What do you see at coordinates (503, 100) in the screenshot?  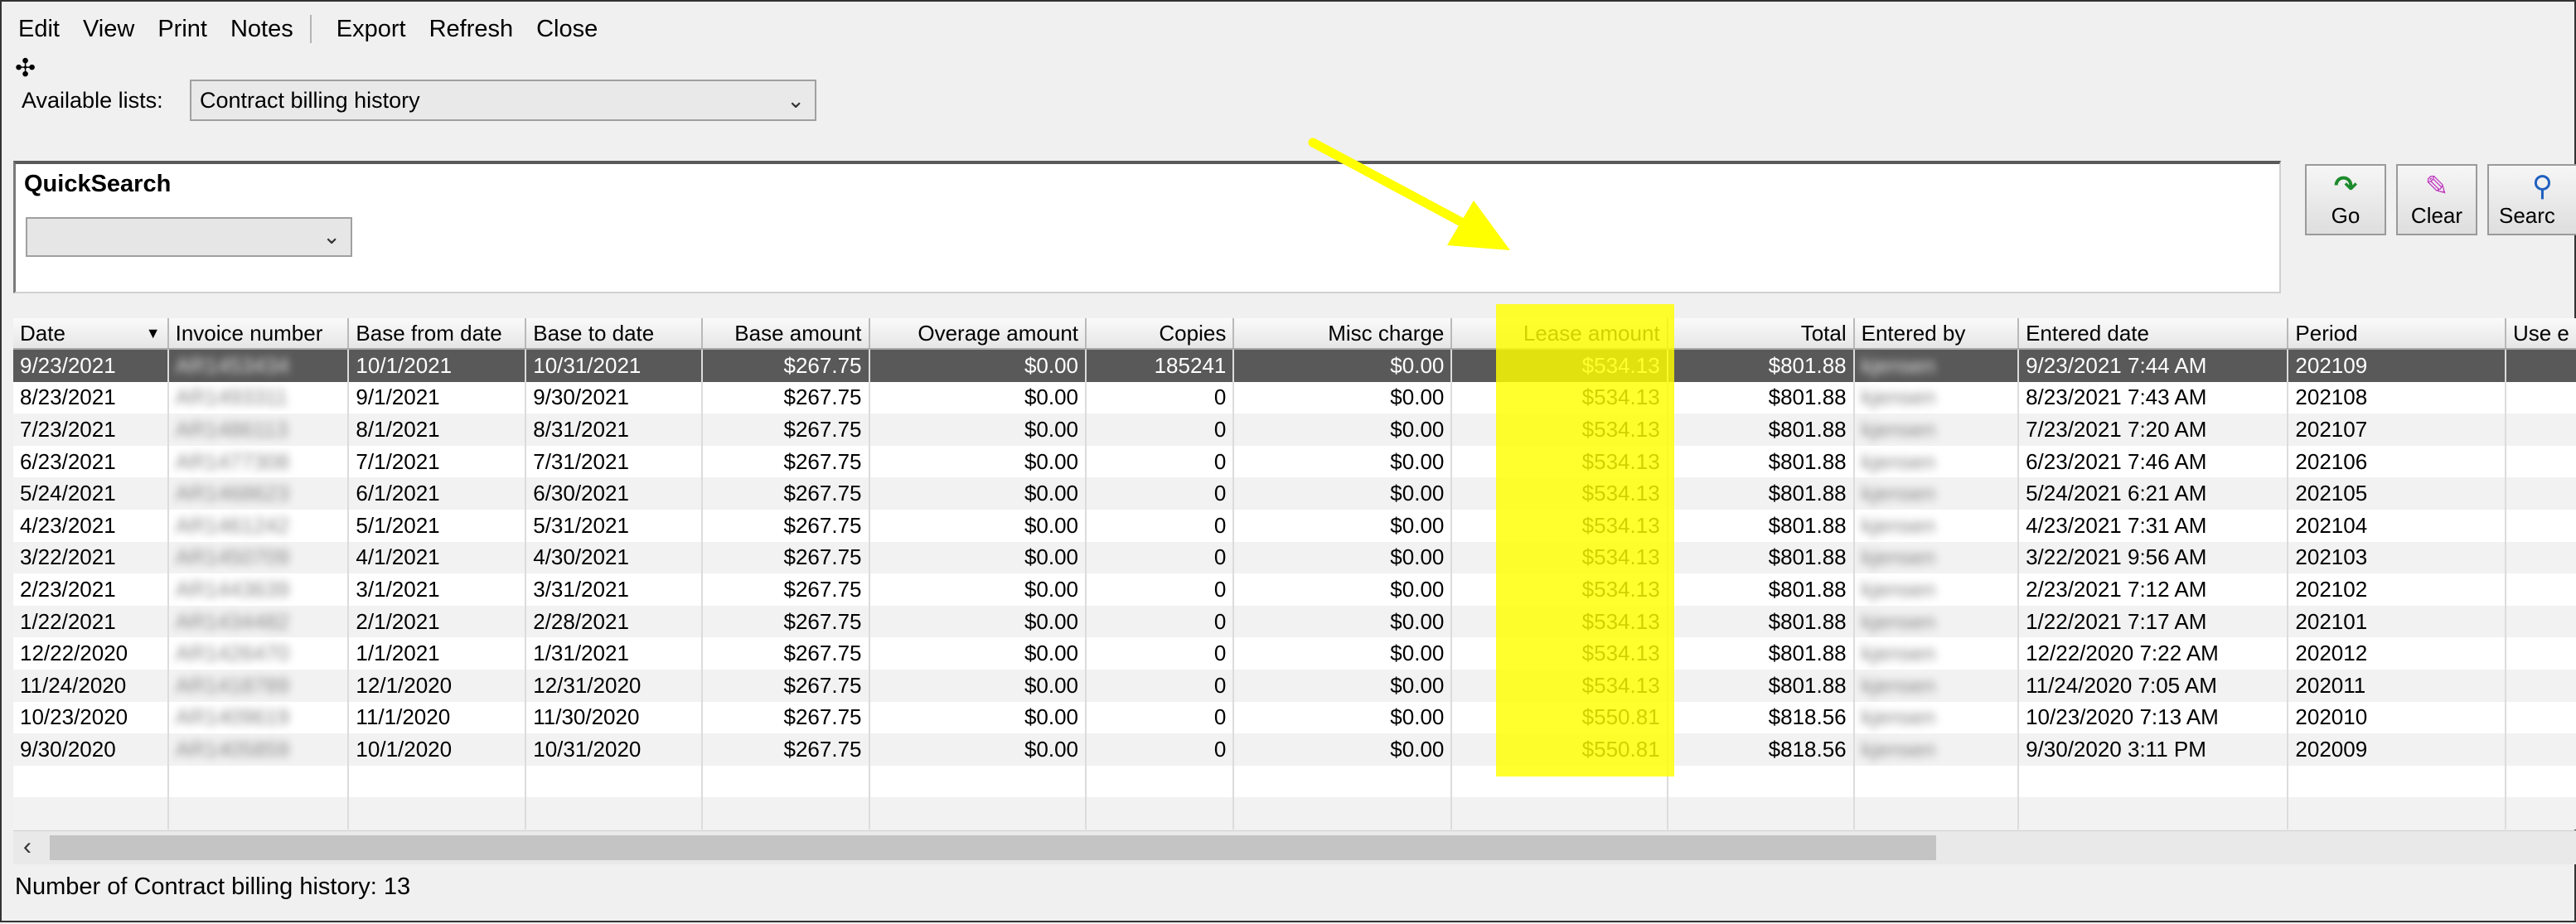 I see `available-lists-select: Contract billing history ⌄` at bounding box center [503, 100].